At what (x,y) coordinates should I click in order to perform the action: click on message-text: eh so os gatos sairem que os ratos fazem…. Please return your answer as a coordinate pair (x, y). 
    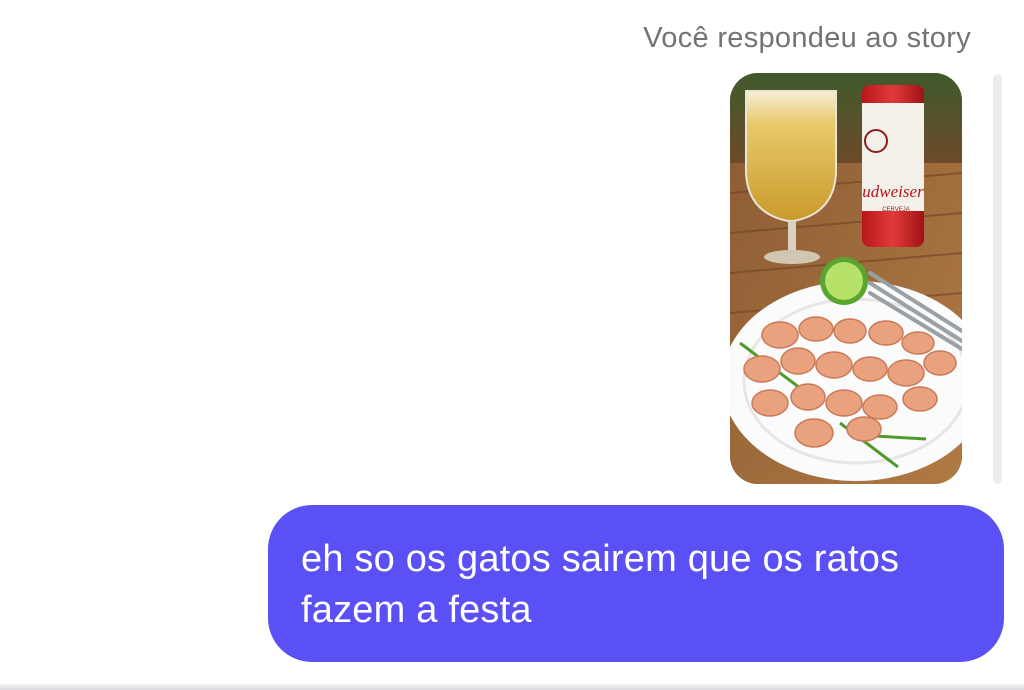
    Looking at the image, I should click on (600, 584).